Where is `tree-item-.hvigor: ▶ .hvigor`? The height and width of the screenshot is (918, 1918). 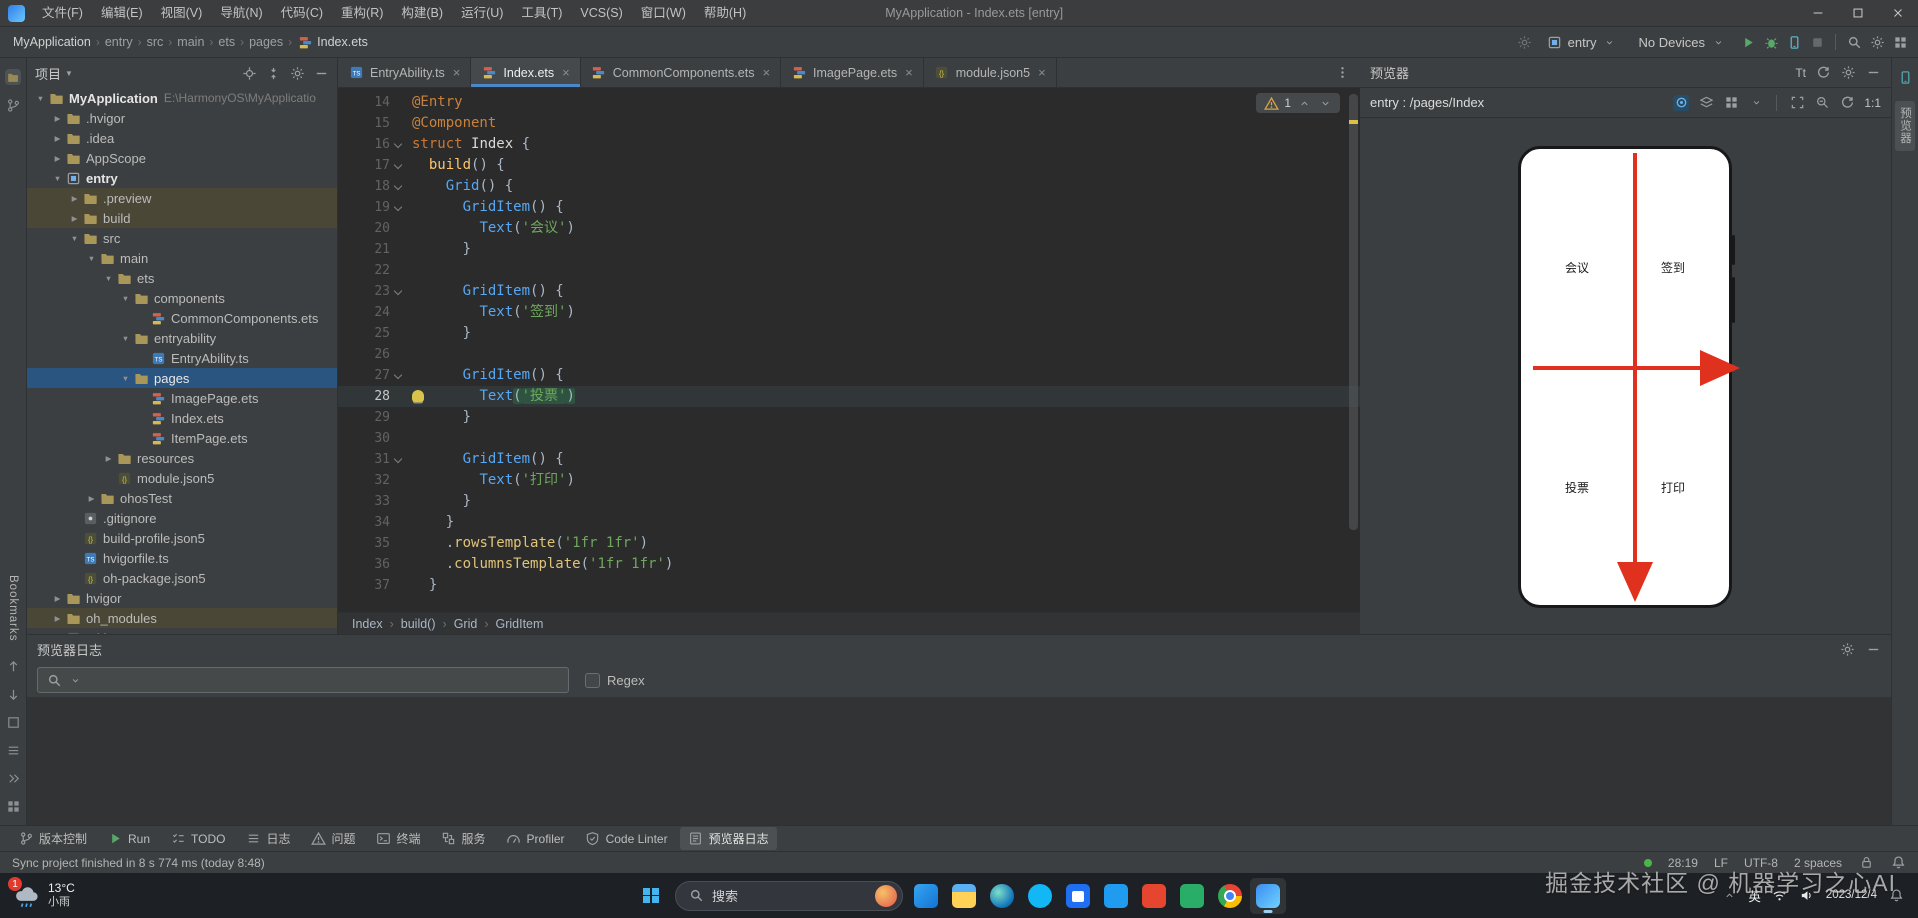 tree-item-.hvigor: ▶ .hvigor is located at coordinates (182, 118).